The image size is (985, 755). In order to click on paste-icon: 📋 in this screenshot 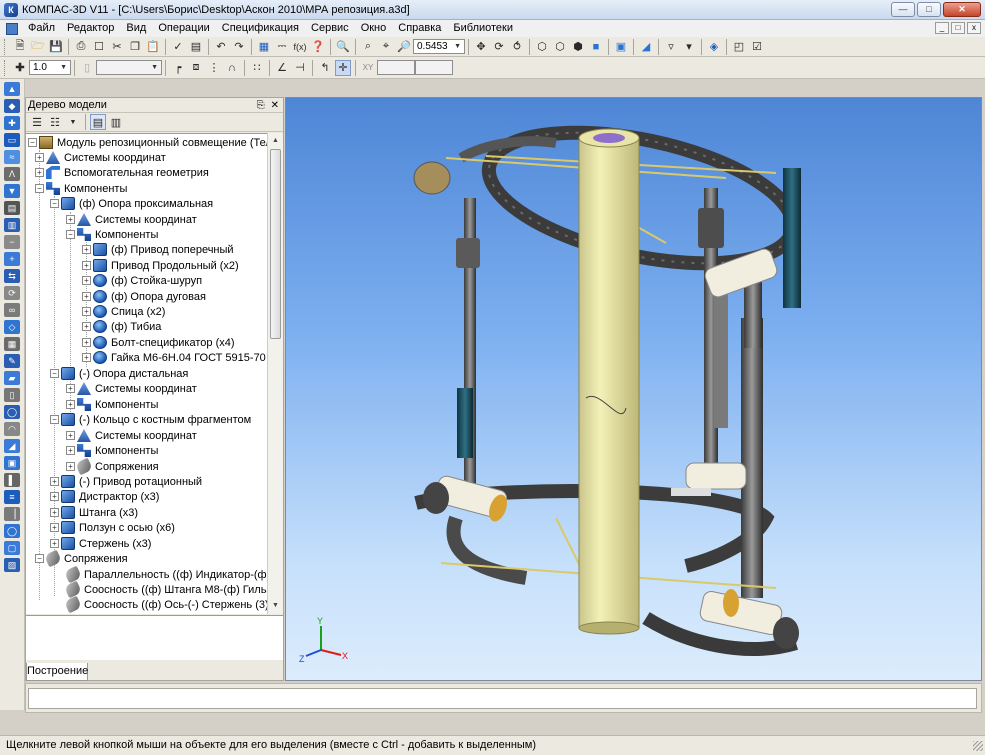, I will do `click(153, 47)`.